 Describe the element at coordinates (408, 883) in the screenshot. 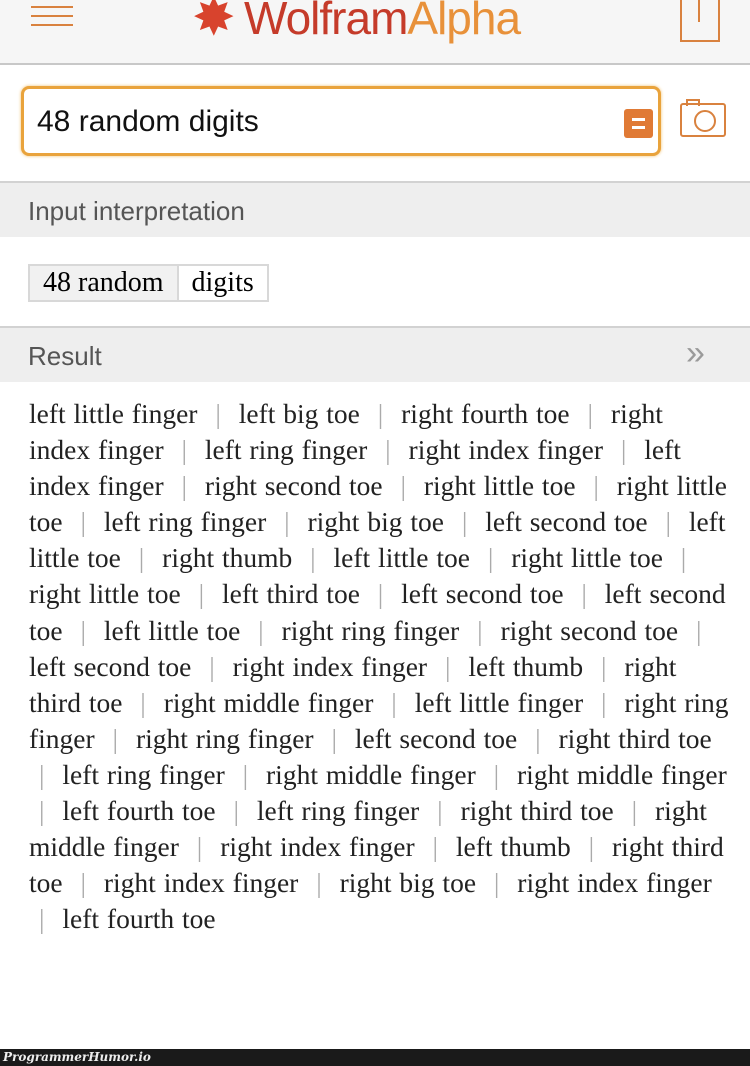

I see `result-item: right big toe` at that location.